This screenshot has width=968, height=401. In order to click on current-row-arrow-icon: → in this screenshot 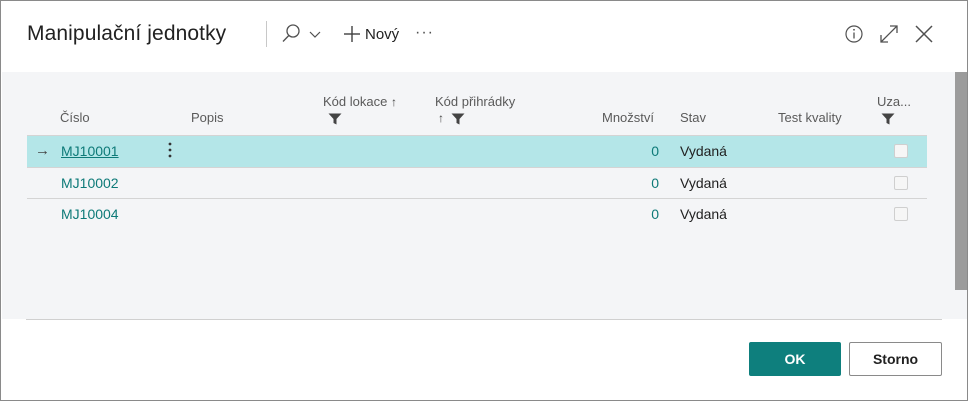, I will do `click(42, 150)`.